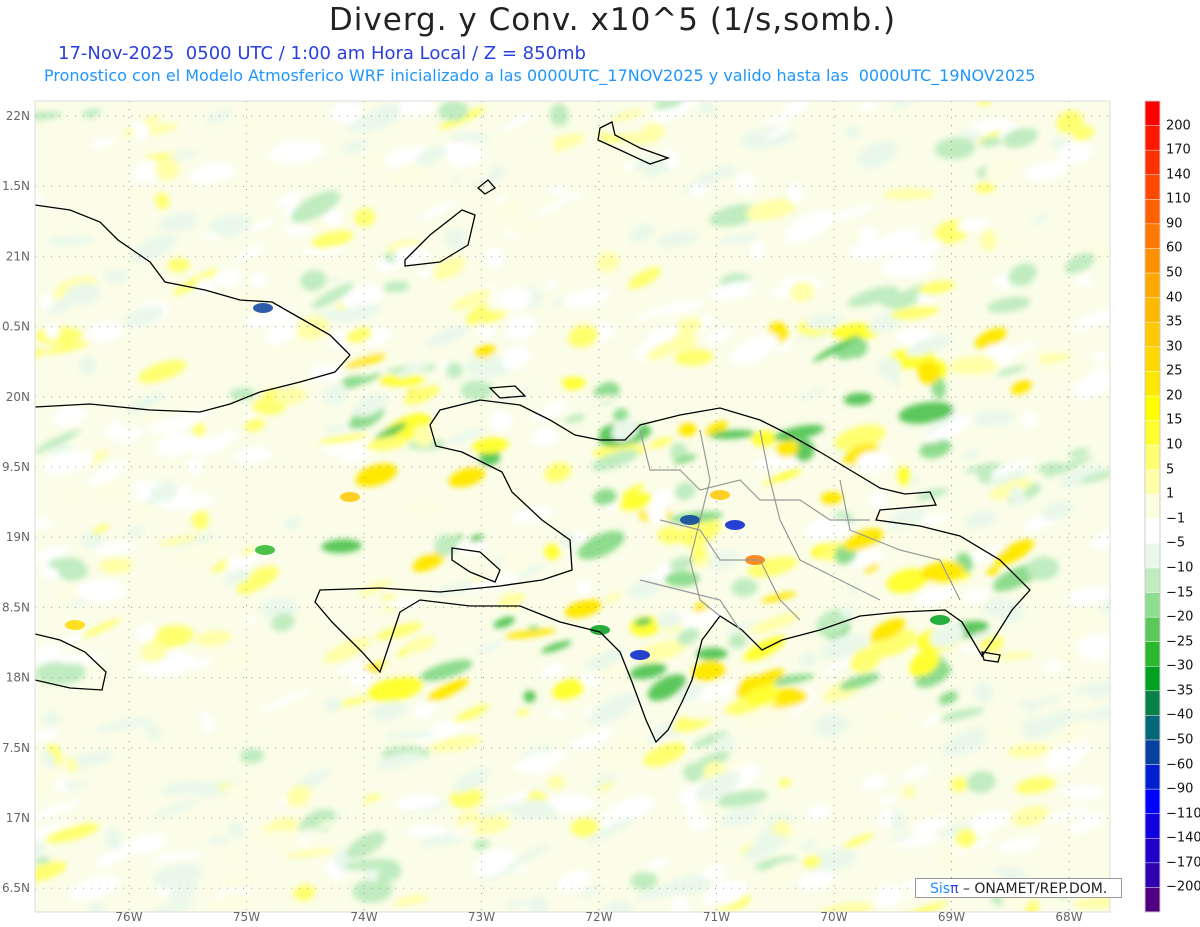 This screenshot has height=927, width=1200. What do you see at coordinates (1180, 691) in the screenshot?
I see `colorbar-label: −35` at bounding box center [1180, 691].